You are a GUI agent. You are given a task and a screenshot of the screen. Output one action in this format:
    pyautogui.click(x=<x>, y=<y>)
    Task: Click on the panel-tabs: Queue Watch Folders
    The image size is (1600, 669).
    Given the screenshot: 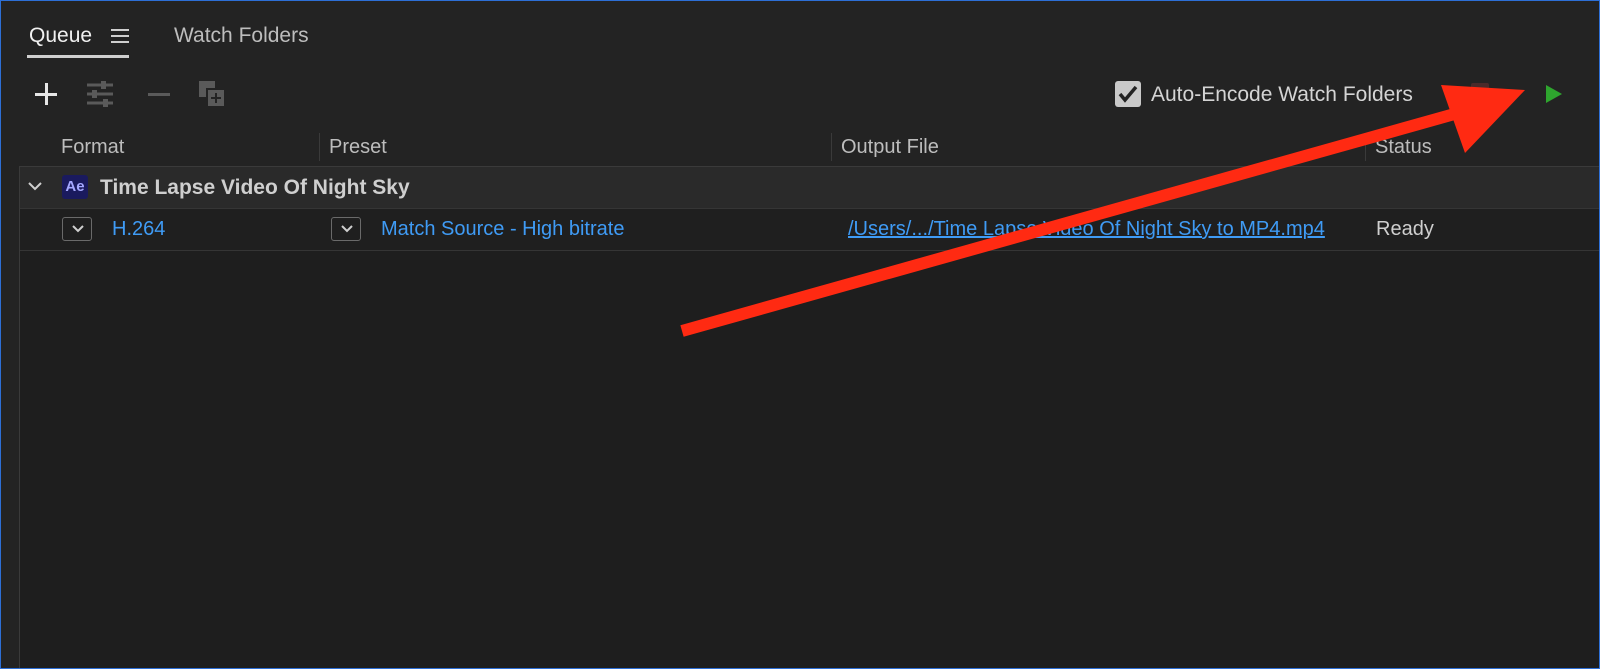 What is the action you would take?
    pyautogui.click(x=800, y=31)
    